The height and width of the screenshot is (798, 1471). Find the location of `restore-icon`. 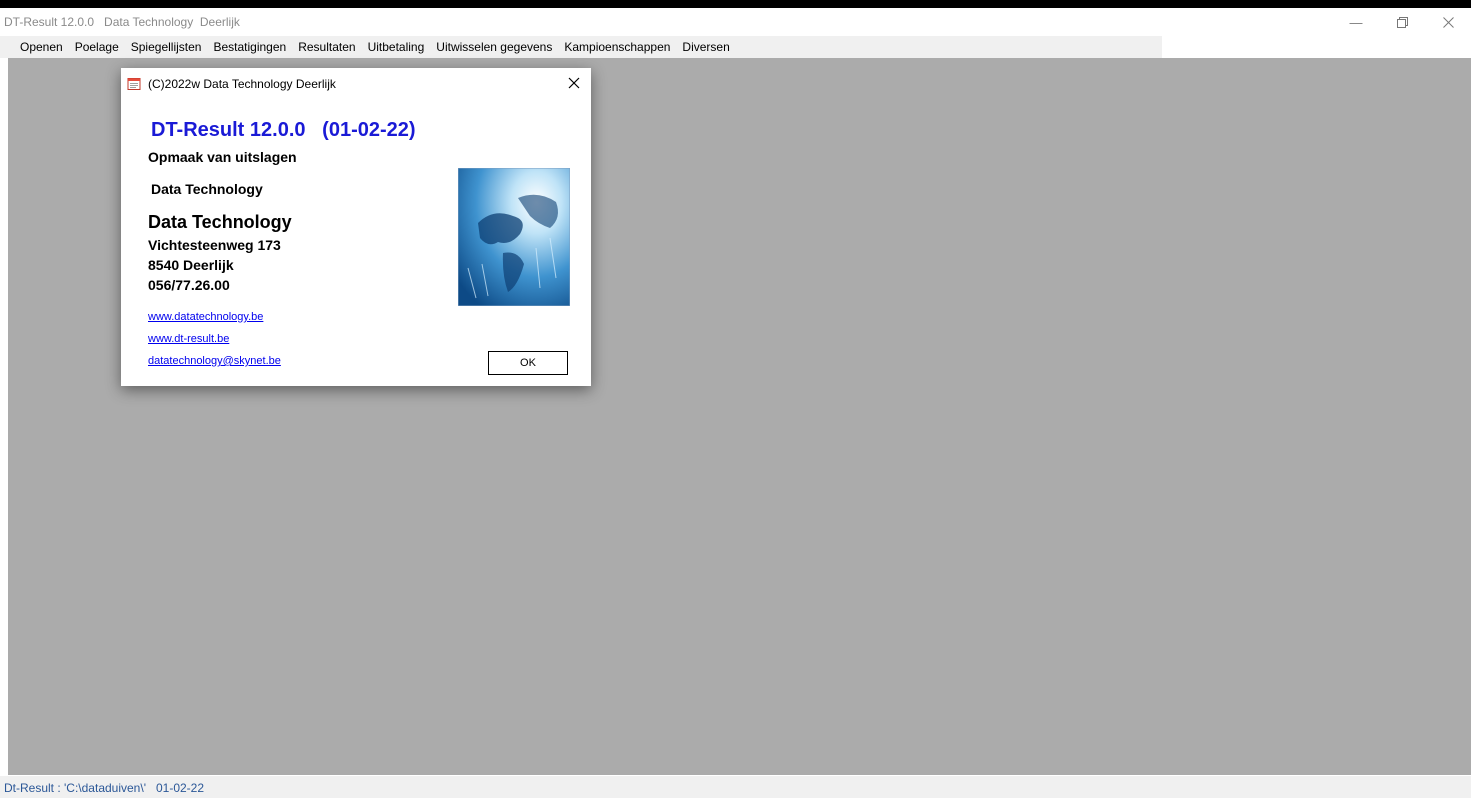

restore-icon is located at coordinates (1402, 22).